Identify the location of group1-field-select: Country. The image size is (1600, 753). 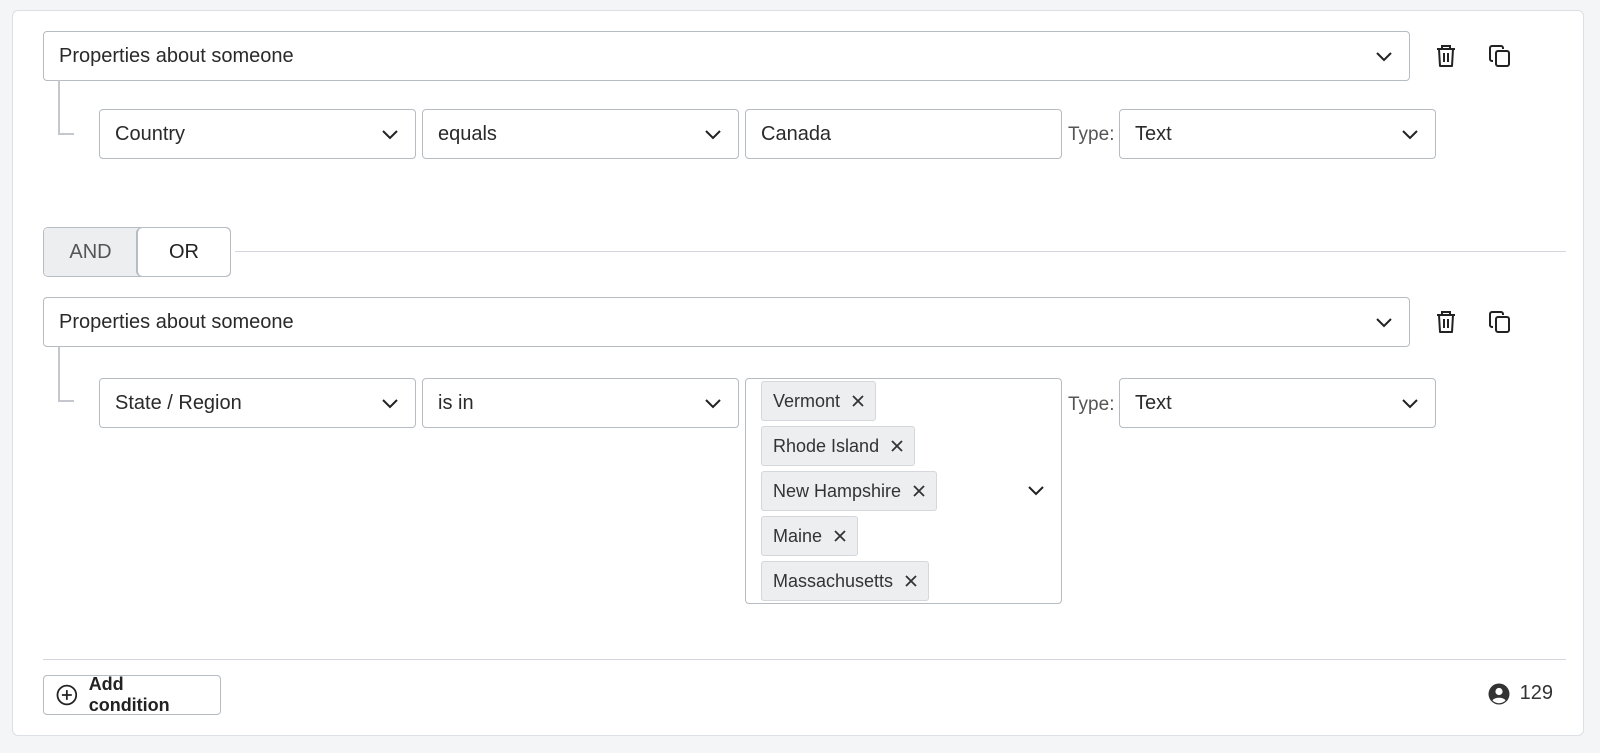
(257, 134).